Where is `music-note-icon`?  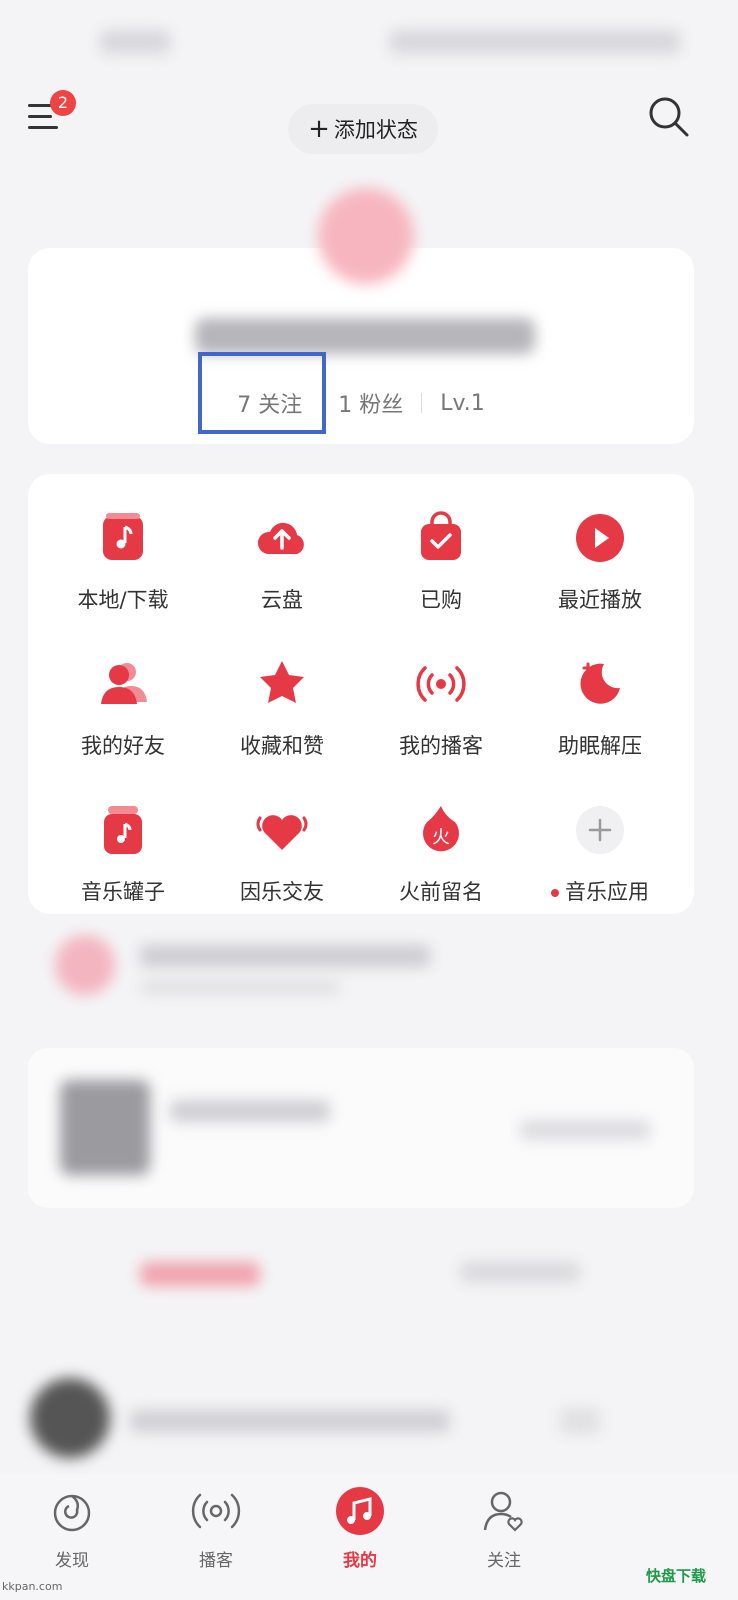
music-note-icon is located at coordinates (360, 1511).